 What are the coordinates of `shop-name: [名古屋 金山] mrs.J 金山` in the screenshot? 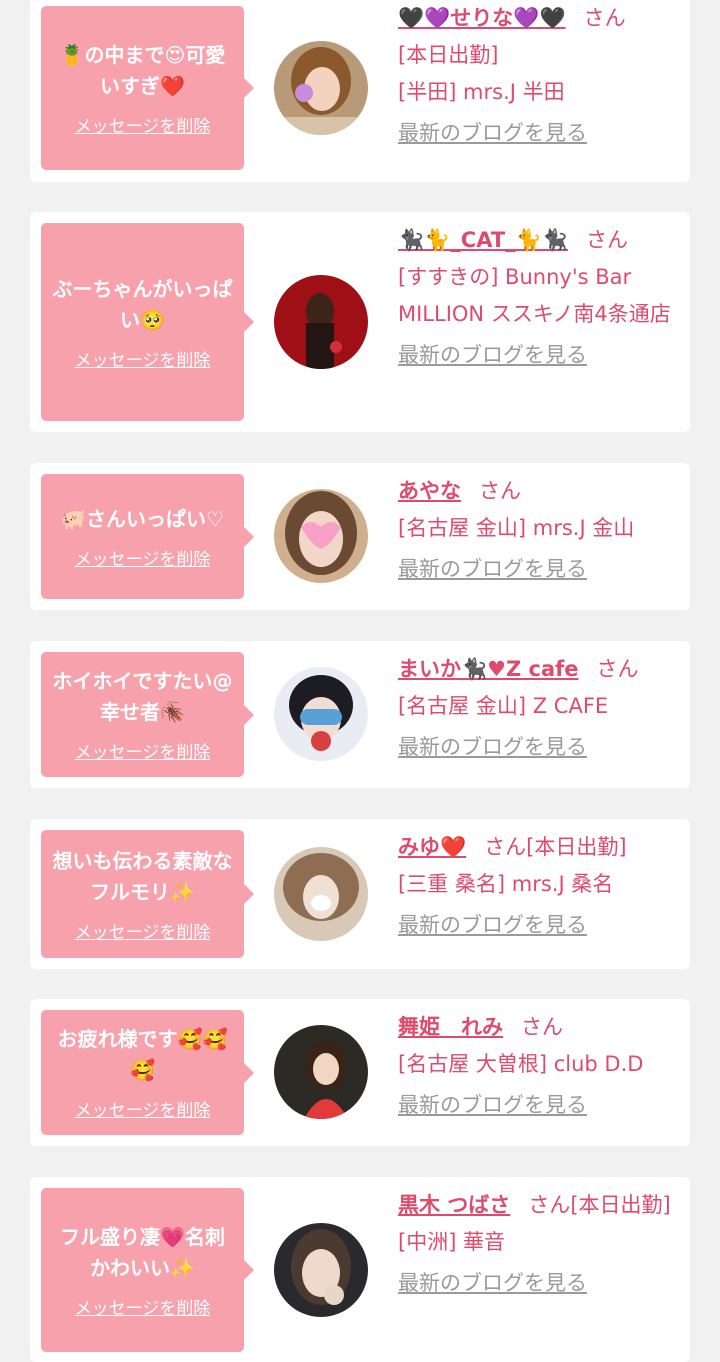 It's located at (516, 528).